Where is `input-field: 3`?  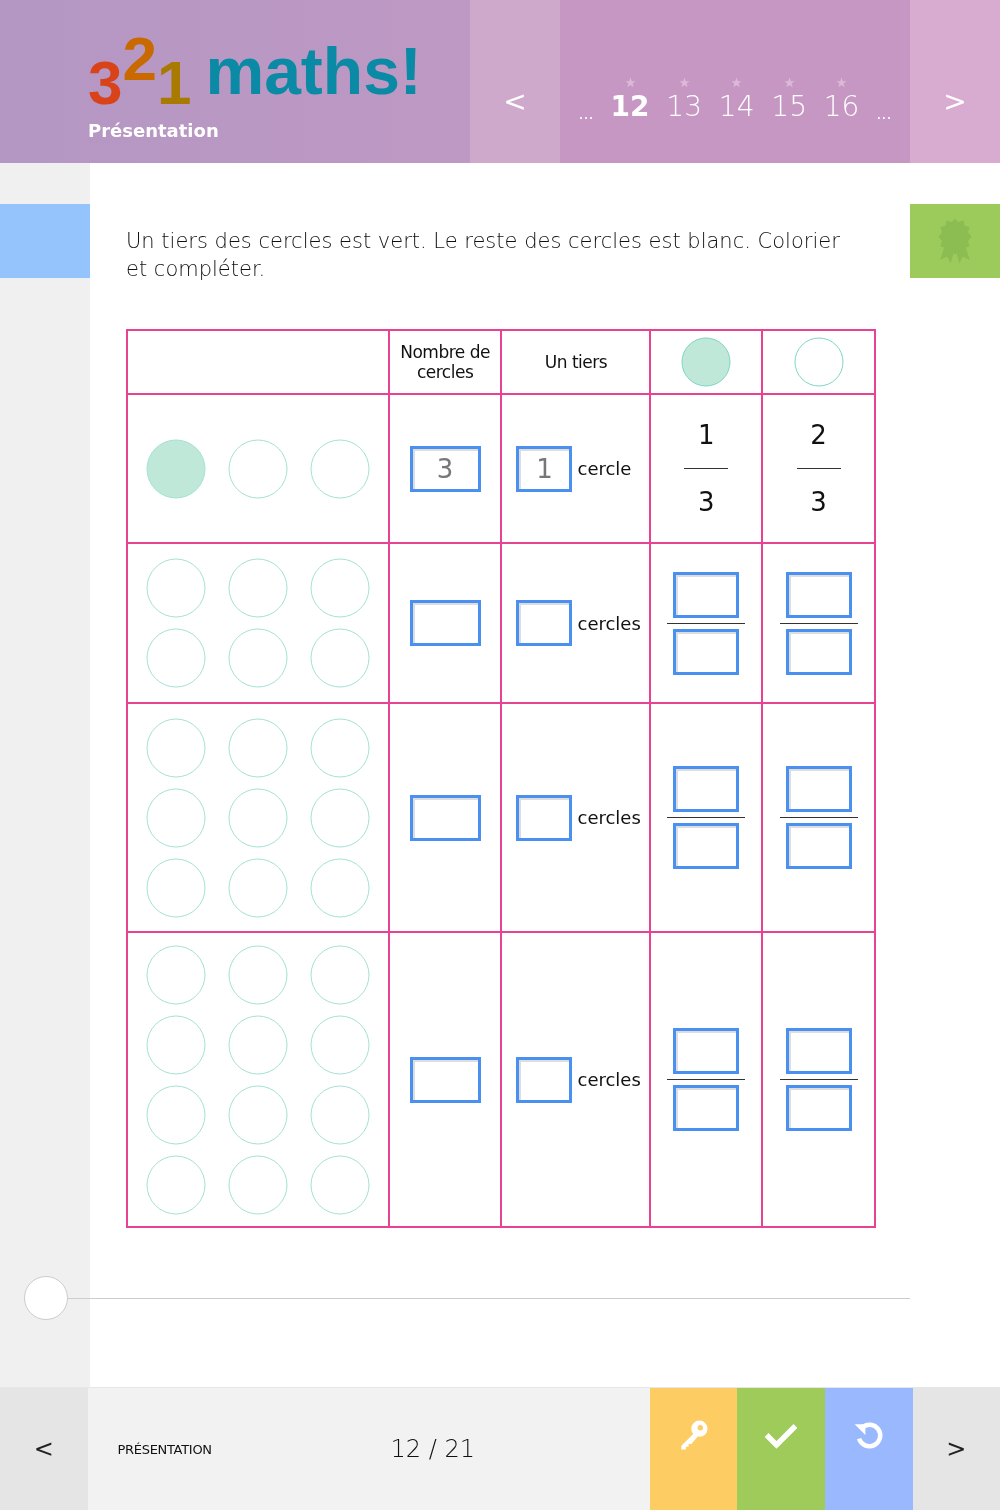
input-field: 3 is located at coordinates (445, 468).